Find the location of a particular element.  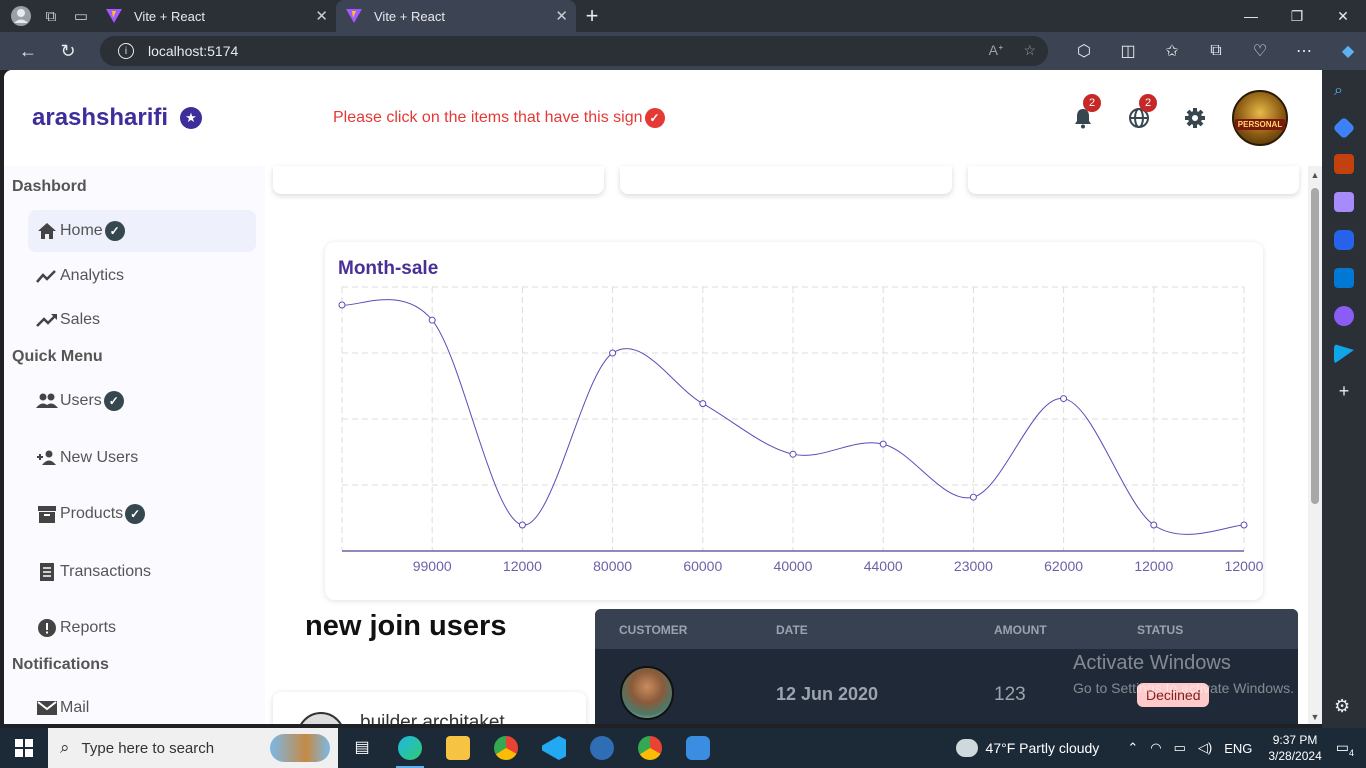

clock: 9:37 PM 3/28/2024 is located at coordinates (1294, 748).